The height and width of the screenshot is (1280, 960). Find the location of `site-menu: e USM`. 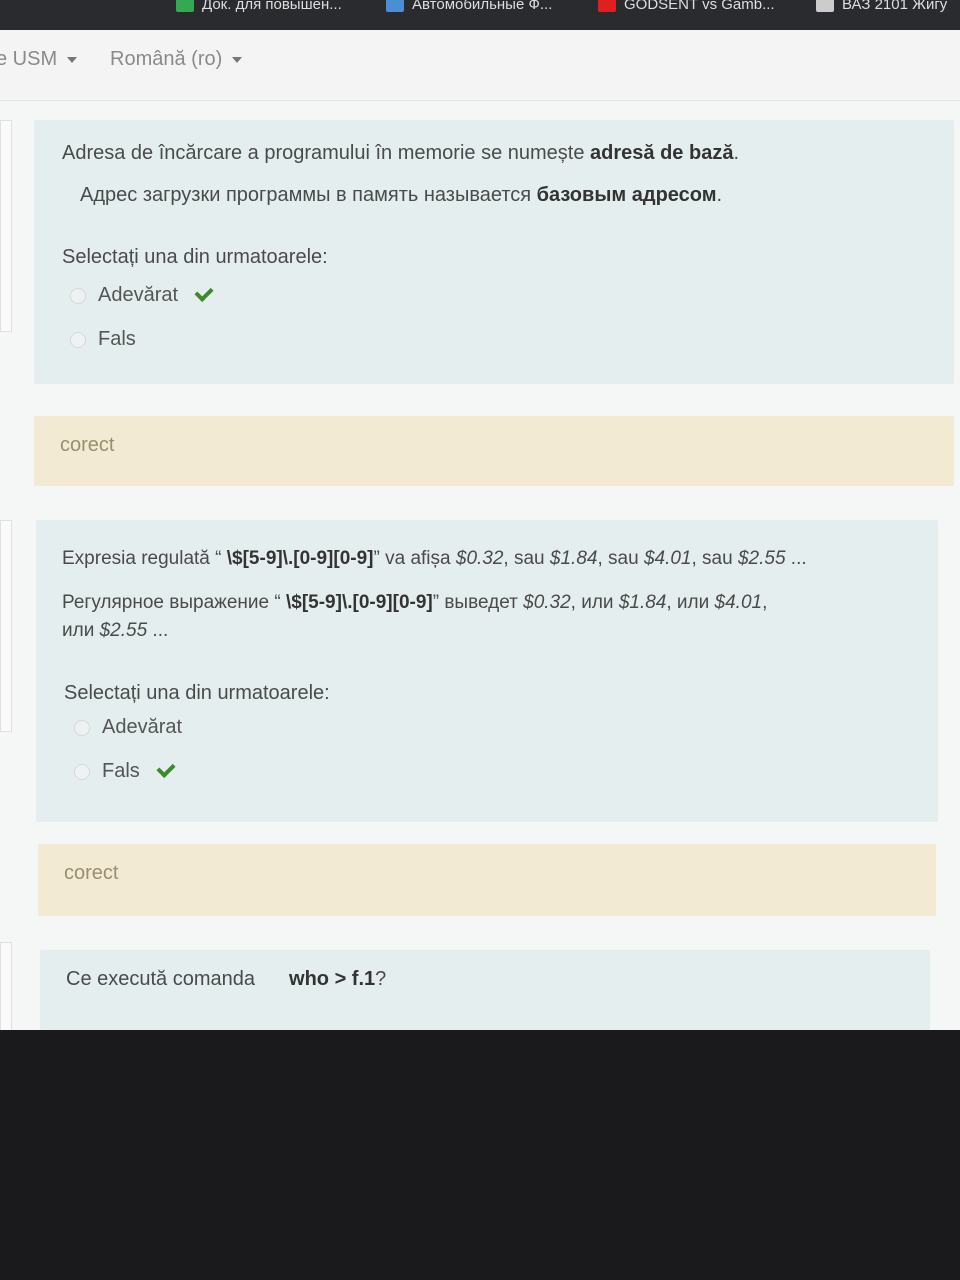

site-menu: e USM is located at coordinates (39, 59).